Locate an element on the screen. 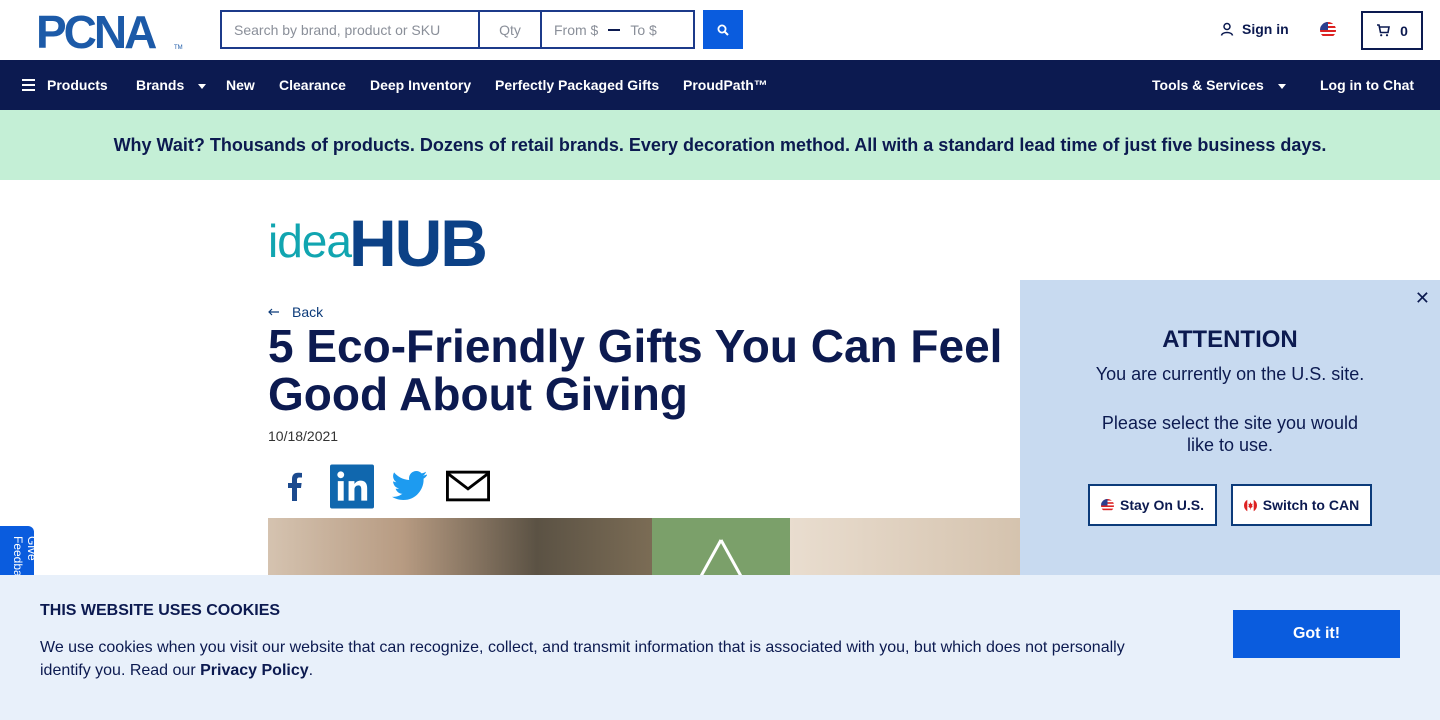 The image size is (1440, 720). nav-deep-inventory-label: Deep Inventory is located at coordinates (421, 85).